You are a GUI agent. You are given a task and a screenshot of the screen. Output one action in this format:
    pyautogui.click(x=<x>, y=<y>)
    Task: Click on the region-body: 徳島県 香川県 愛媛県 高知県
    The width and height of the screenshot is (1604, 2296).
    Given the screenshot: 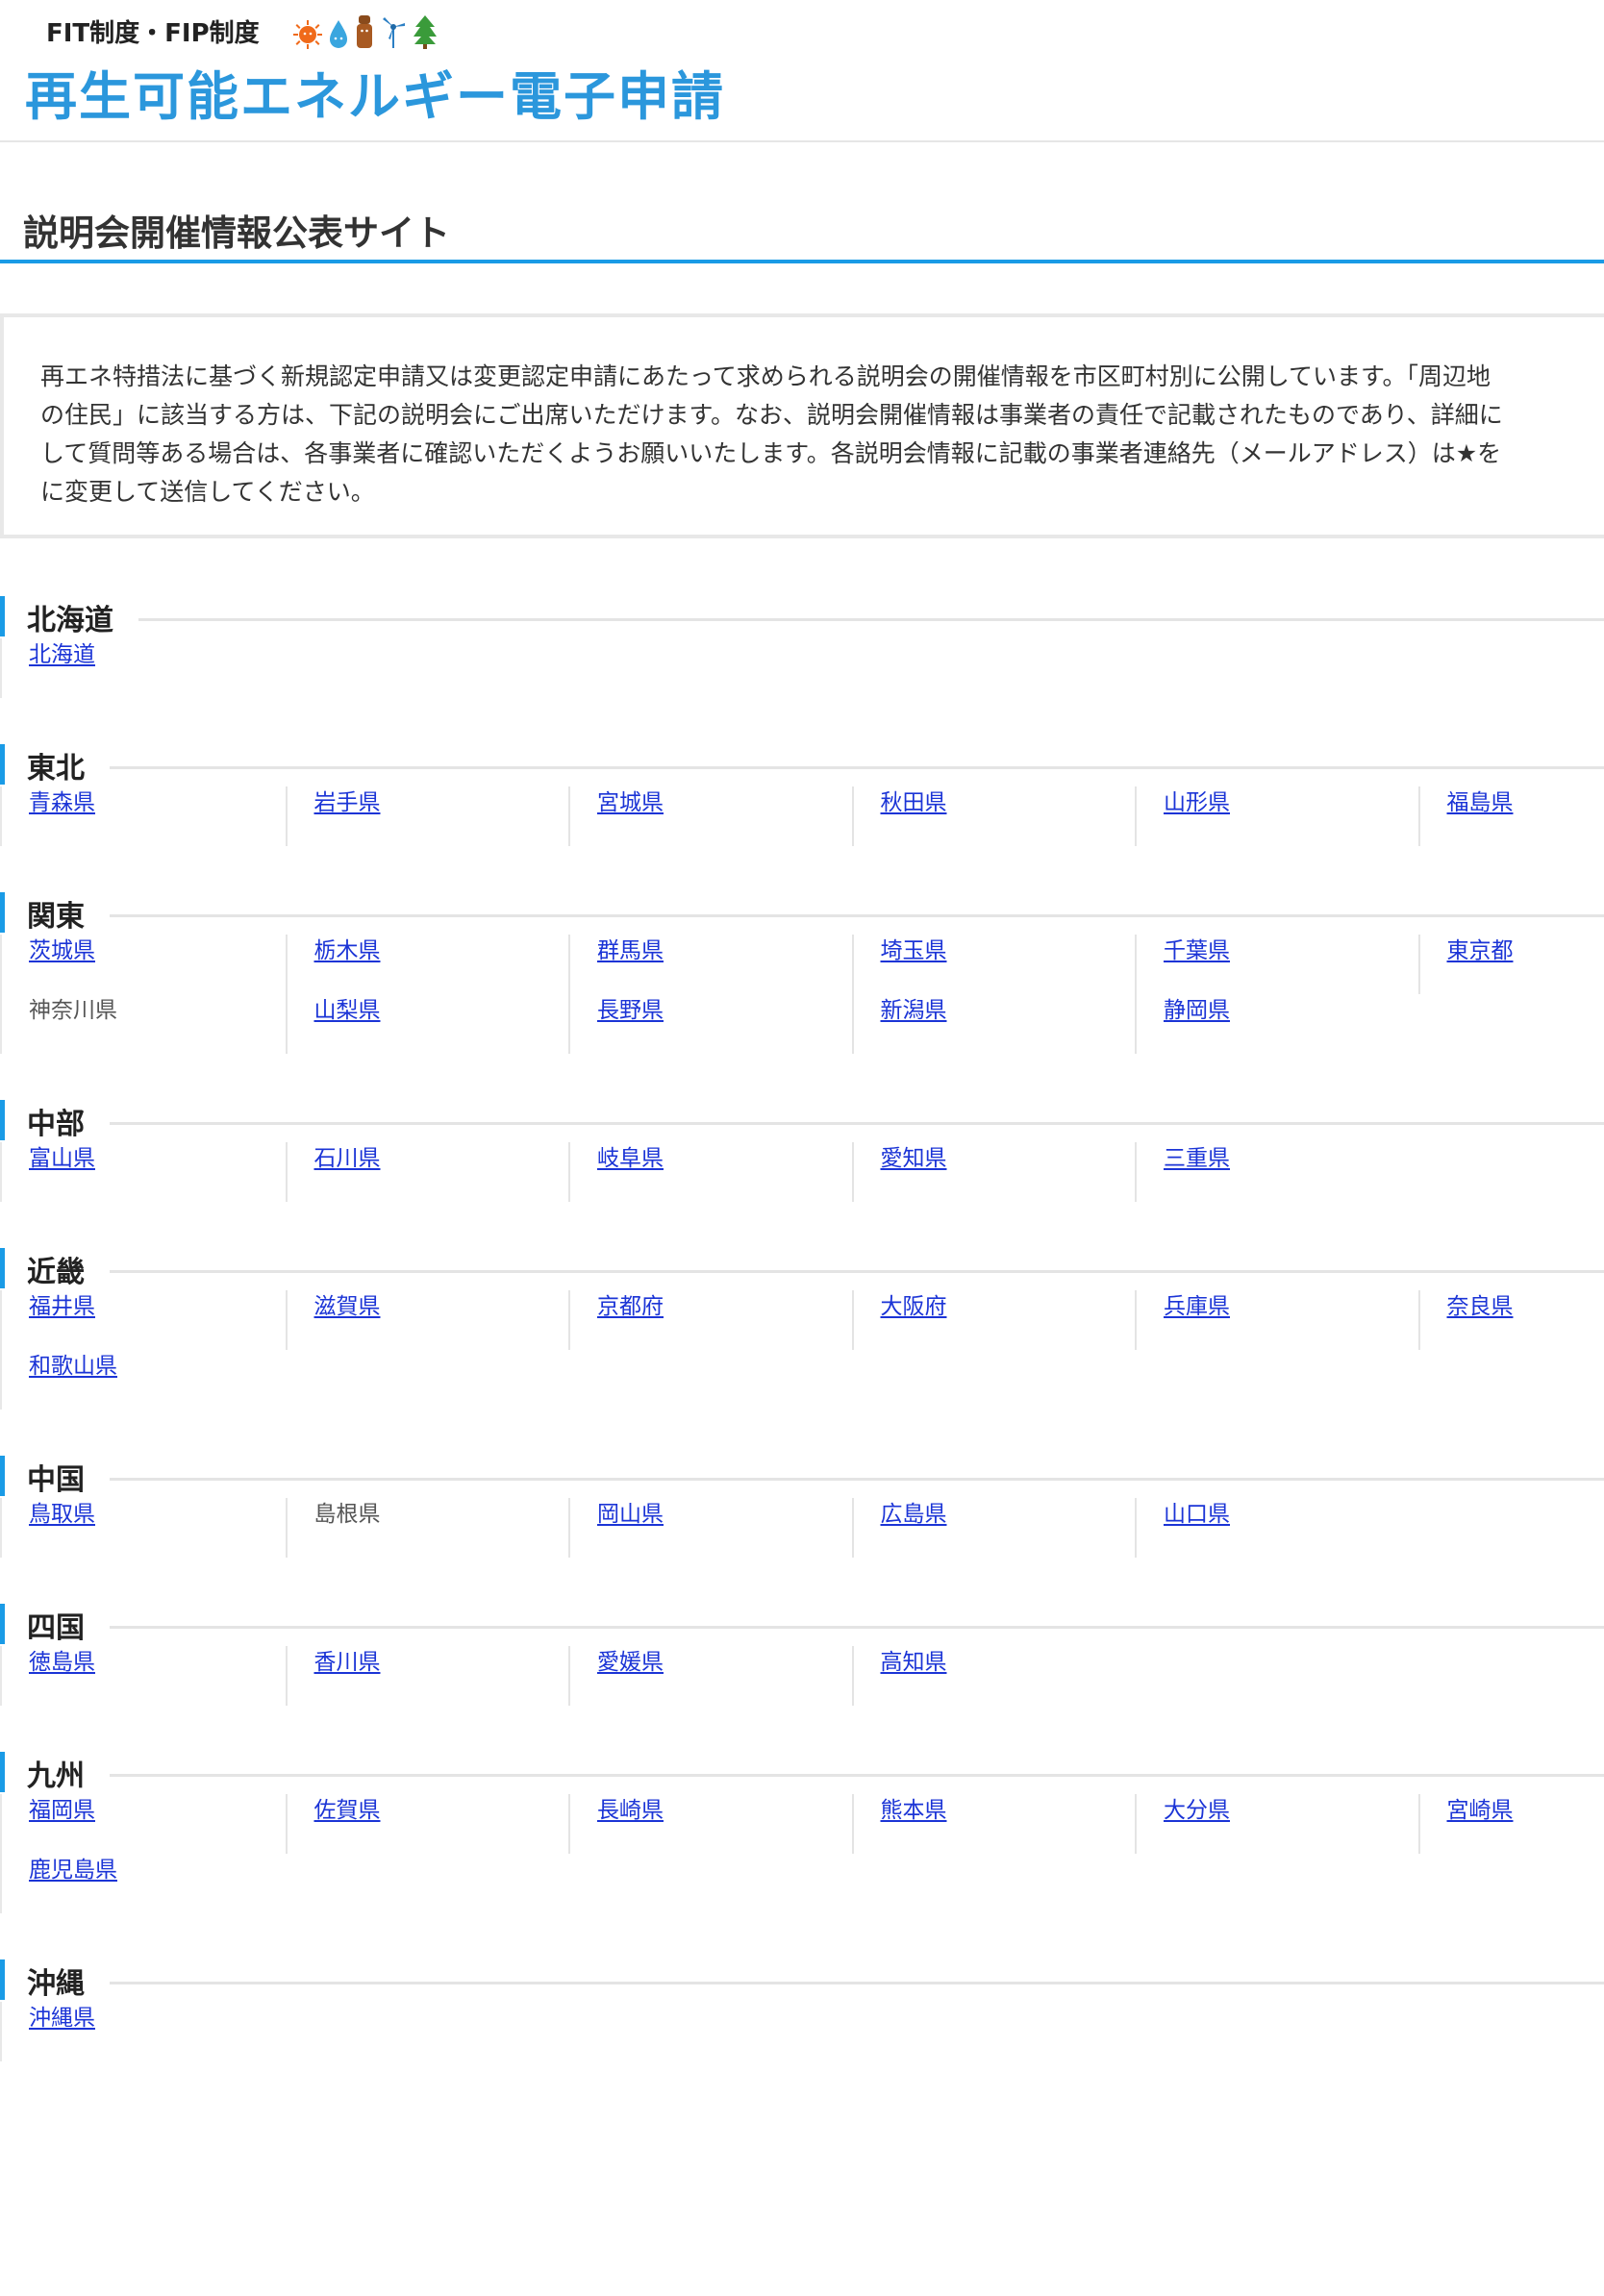 What is the action you would take?
    pyautogui.click(x=802, y=1676)
    